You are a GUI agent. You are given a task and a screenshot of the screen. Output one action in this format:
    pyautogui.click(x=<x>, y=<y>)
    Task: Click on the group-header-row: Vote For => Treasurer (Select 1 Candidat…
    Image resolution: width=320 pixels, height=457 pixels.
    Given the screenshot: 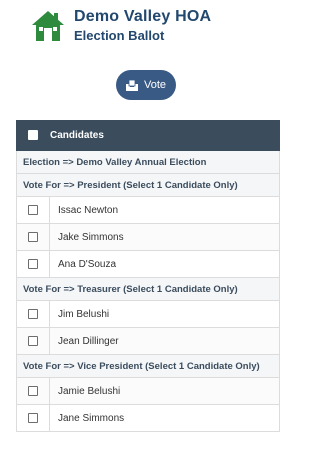 What is the action you would take?
    pyautogui.click(x=148, y=289)
    